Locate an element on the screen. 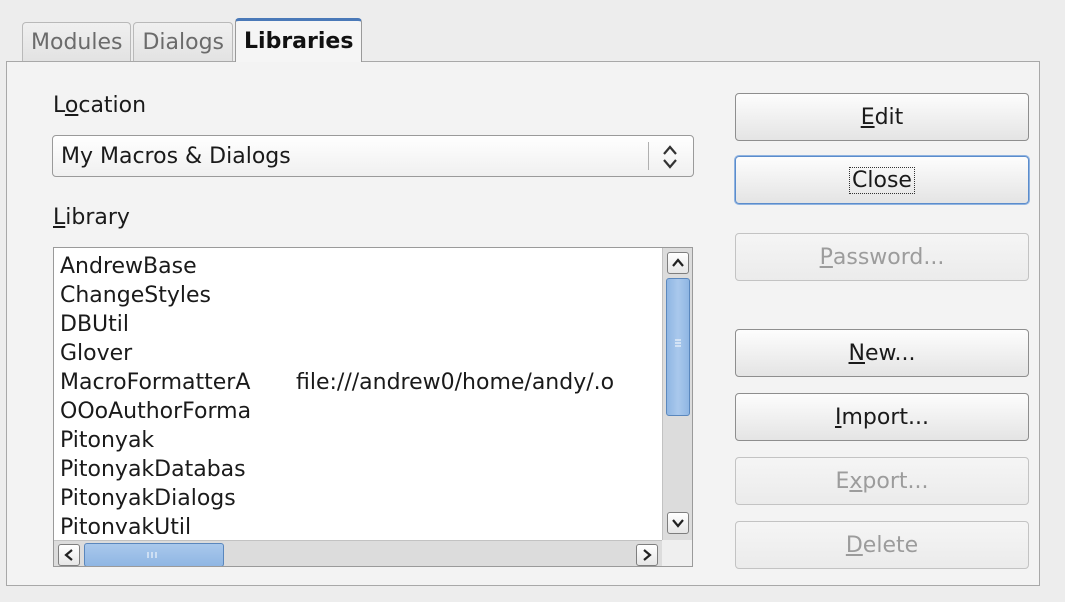  chevron-down-icon is located at coordinates (678, 523).